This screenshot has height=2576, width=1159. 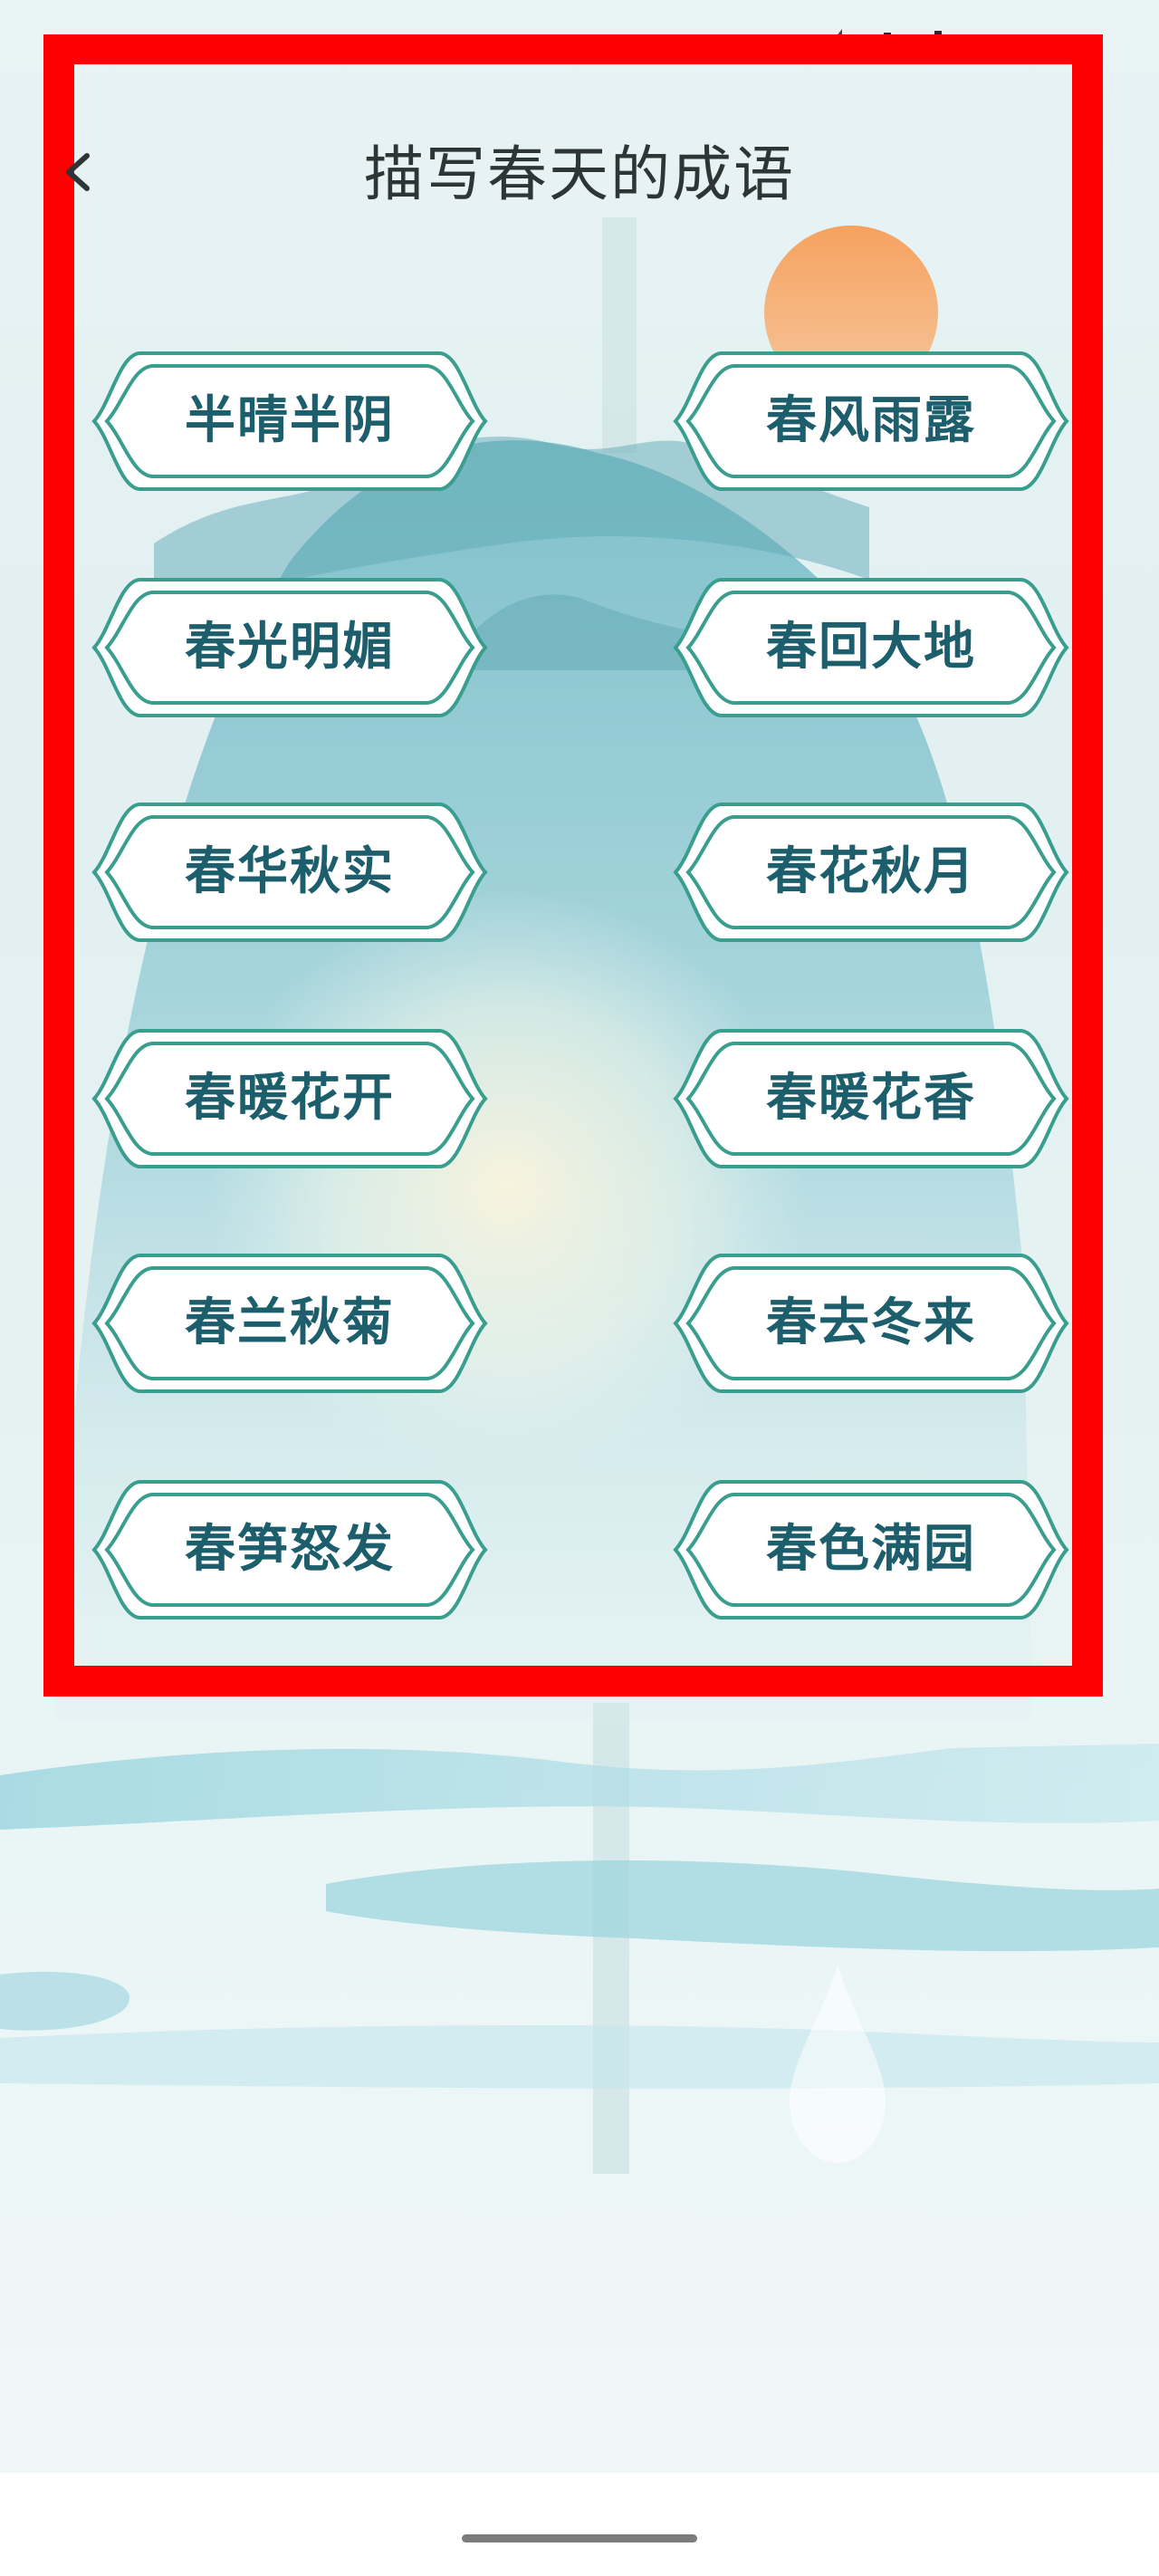 I want to click on idiom-button: 春风雨露, so click(x=871, y=421).